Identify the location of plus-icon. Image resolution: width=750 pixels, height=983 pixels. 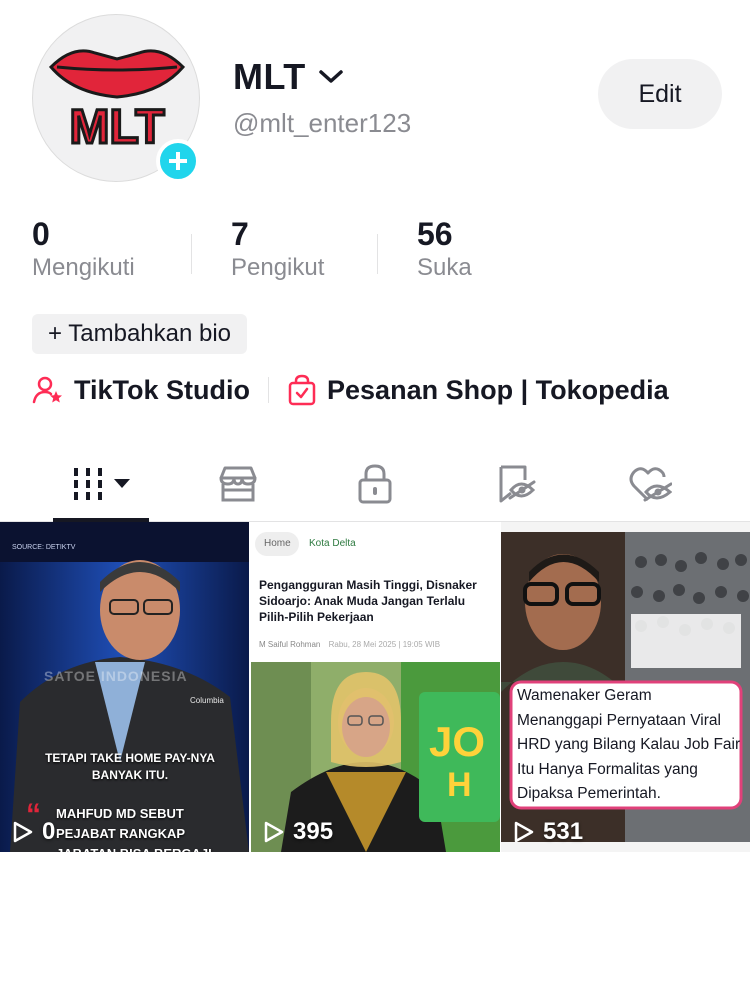
(178, 161).